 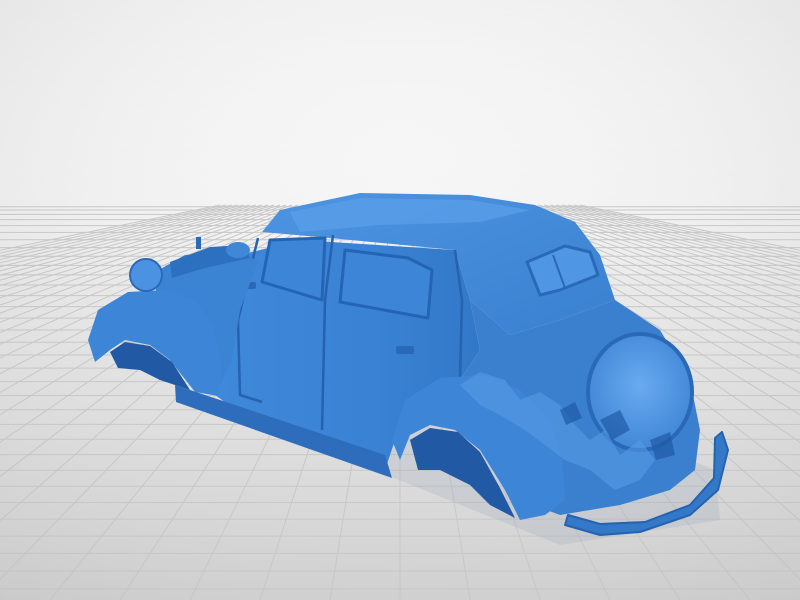 I want to click on headlight, so click(x=146, y=275).